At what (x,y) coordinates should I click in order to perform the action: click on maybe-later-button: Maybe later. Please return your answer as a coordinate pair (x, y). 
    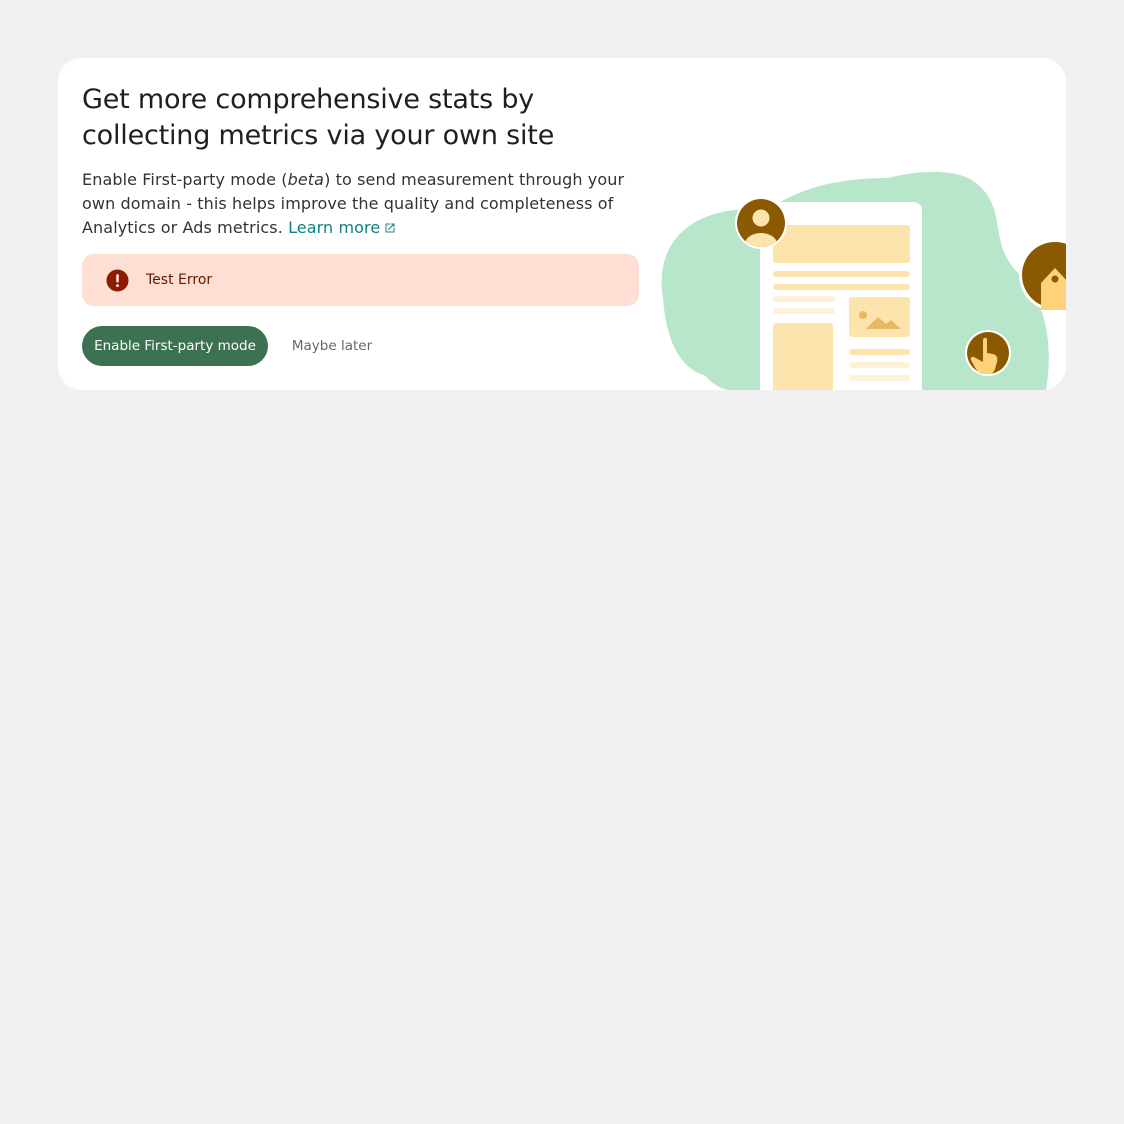
    Looking at the image, I should click on (332, 346).